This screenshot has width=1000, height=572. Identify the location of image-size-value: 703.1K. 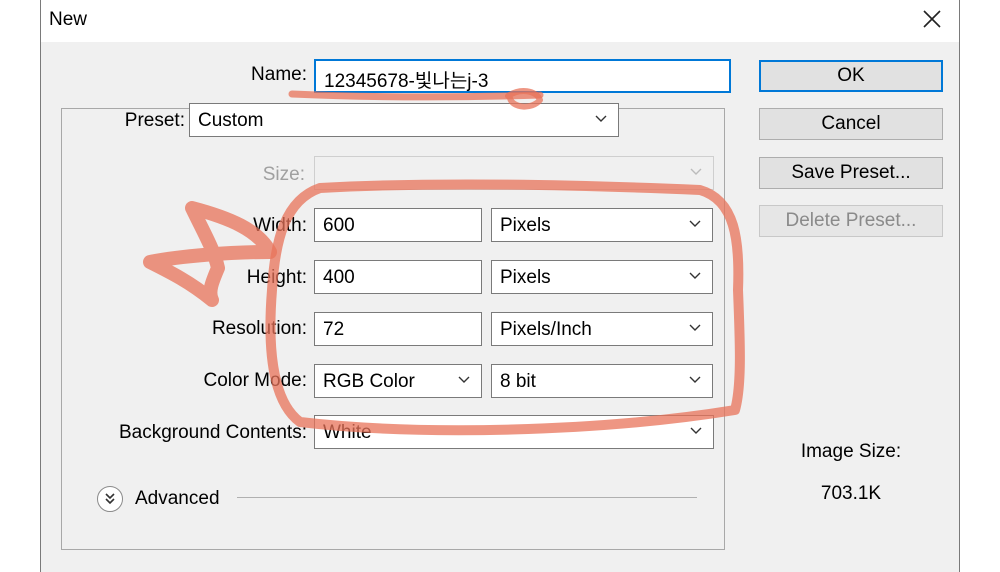
(851, 493).